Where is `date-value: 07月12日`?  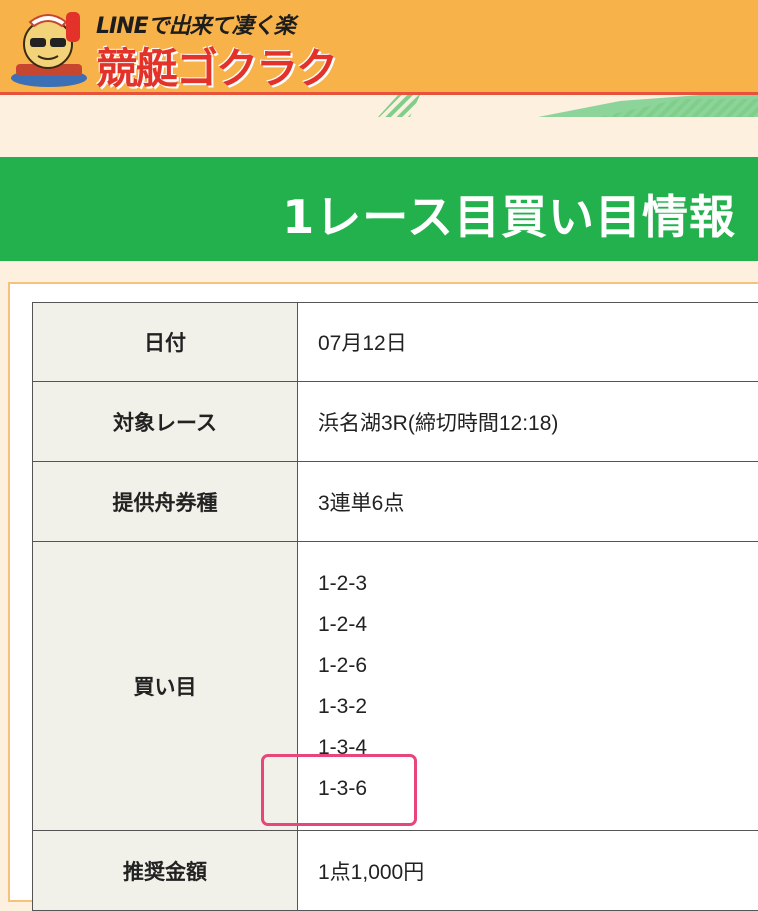
date-value: 07月12日 is located at coordinates (528, 342).